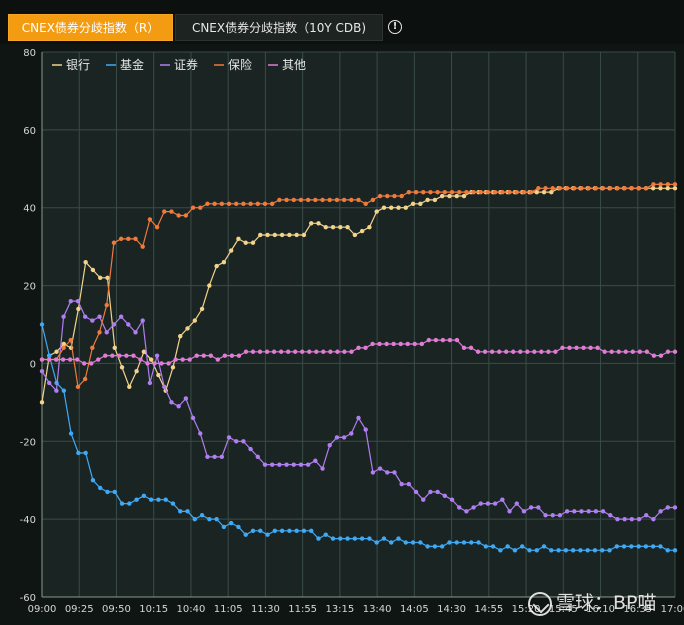  Describe the element at coordinates (240, 64) in the screenshot. I see `legend-label: 保险` at that location.